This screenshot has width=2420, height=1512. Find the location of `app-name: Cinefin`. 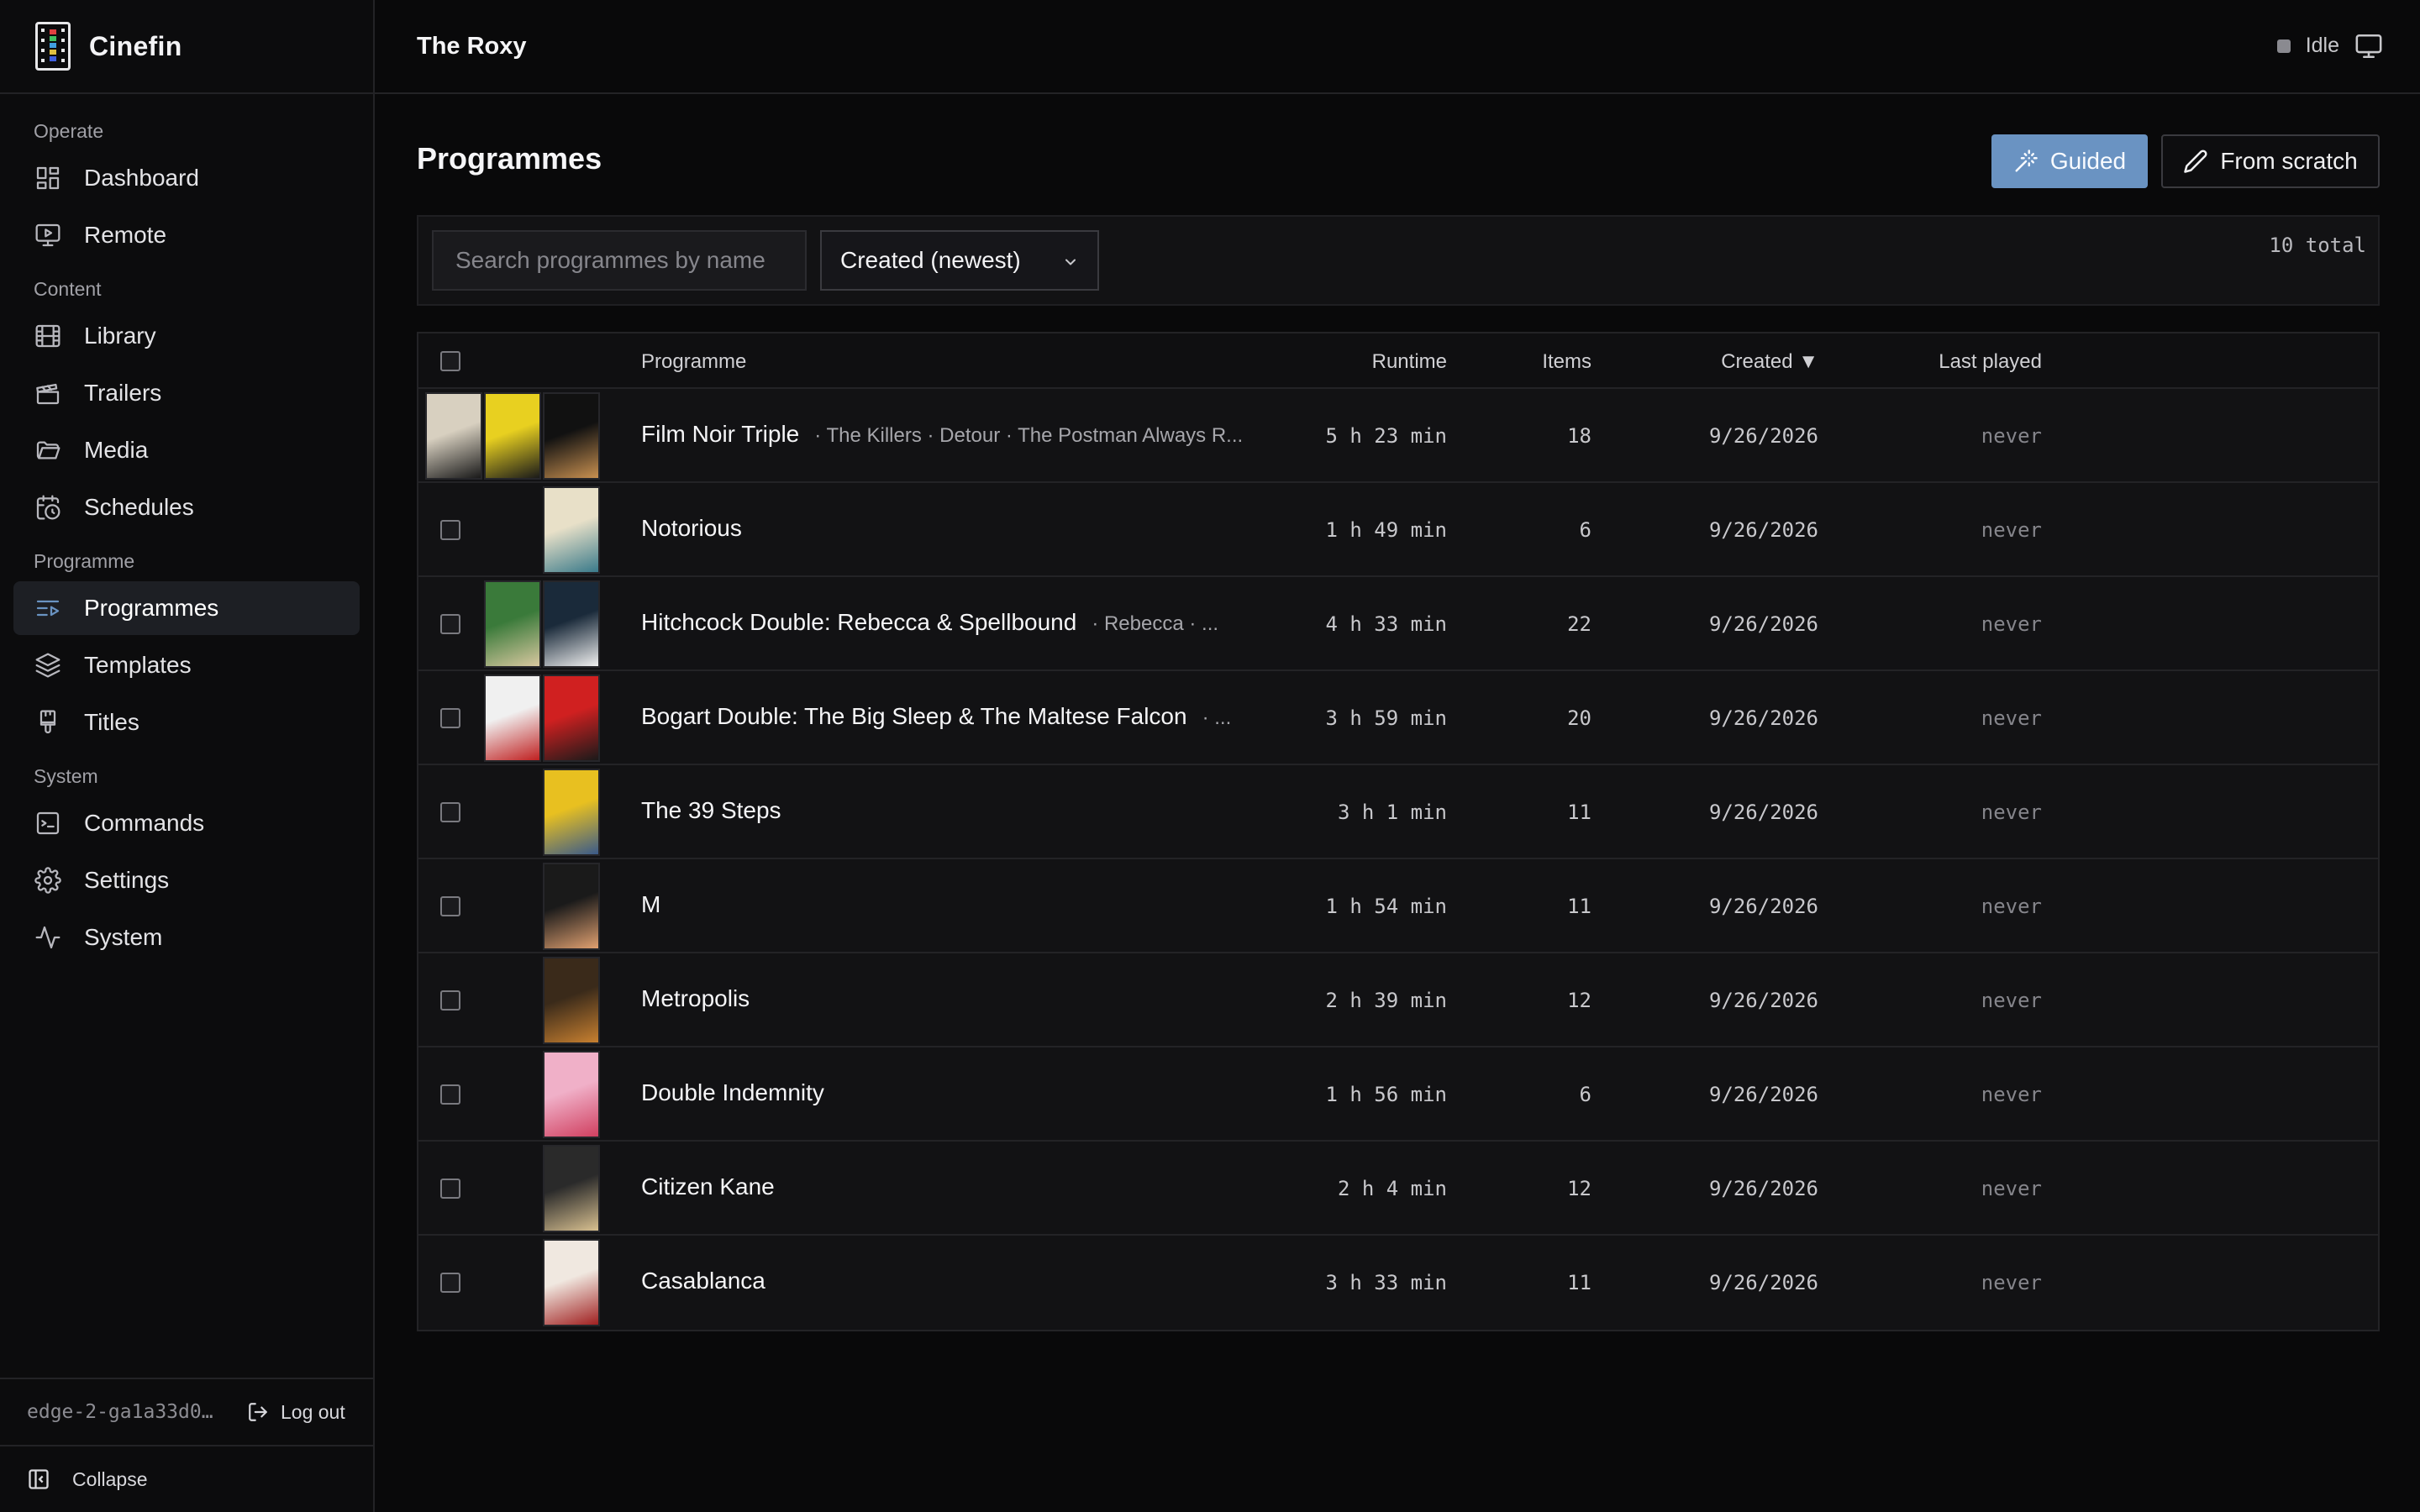

app-name: Cinefin is located at coordinates (135, 45).